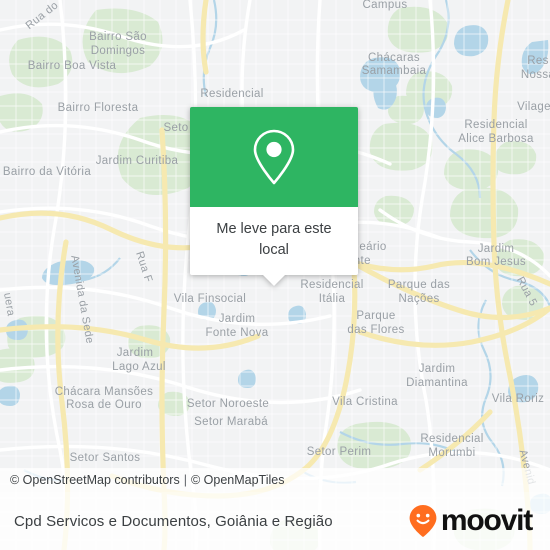 Image resolution: width=550 pixels, height=550 pixels. What do you see at coordinates (496, 262) in the screenshot?
I see `map-label: Bom Jesus` at bounding box center [496, 262].